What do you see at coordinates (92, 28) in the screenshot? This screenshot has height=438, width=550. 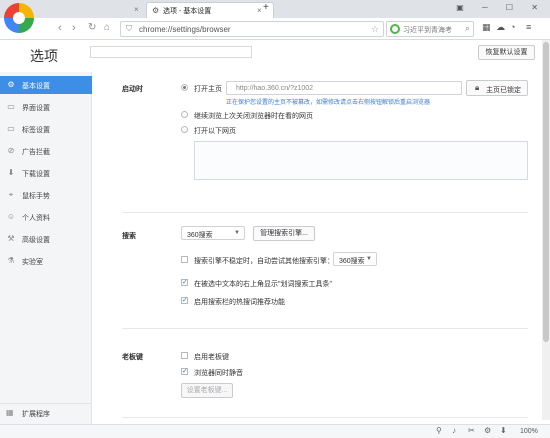 I see `reload-icon: ↻` at bounding box center [92, 28].